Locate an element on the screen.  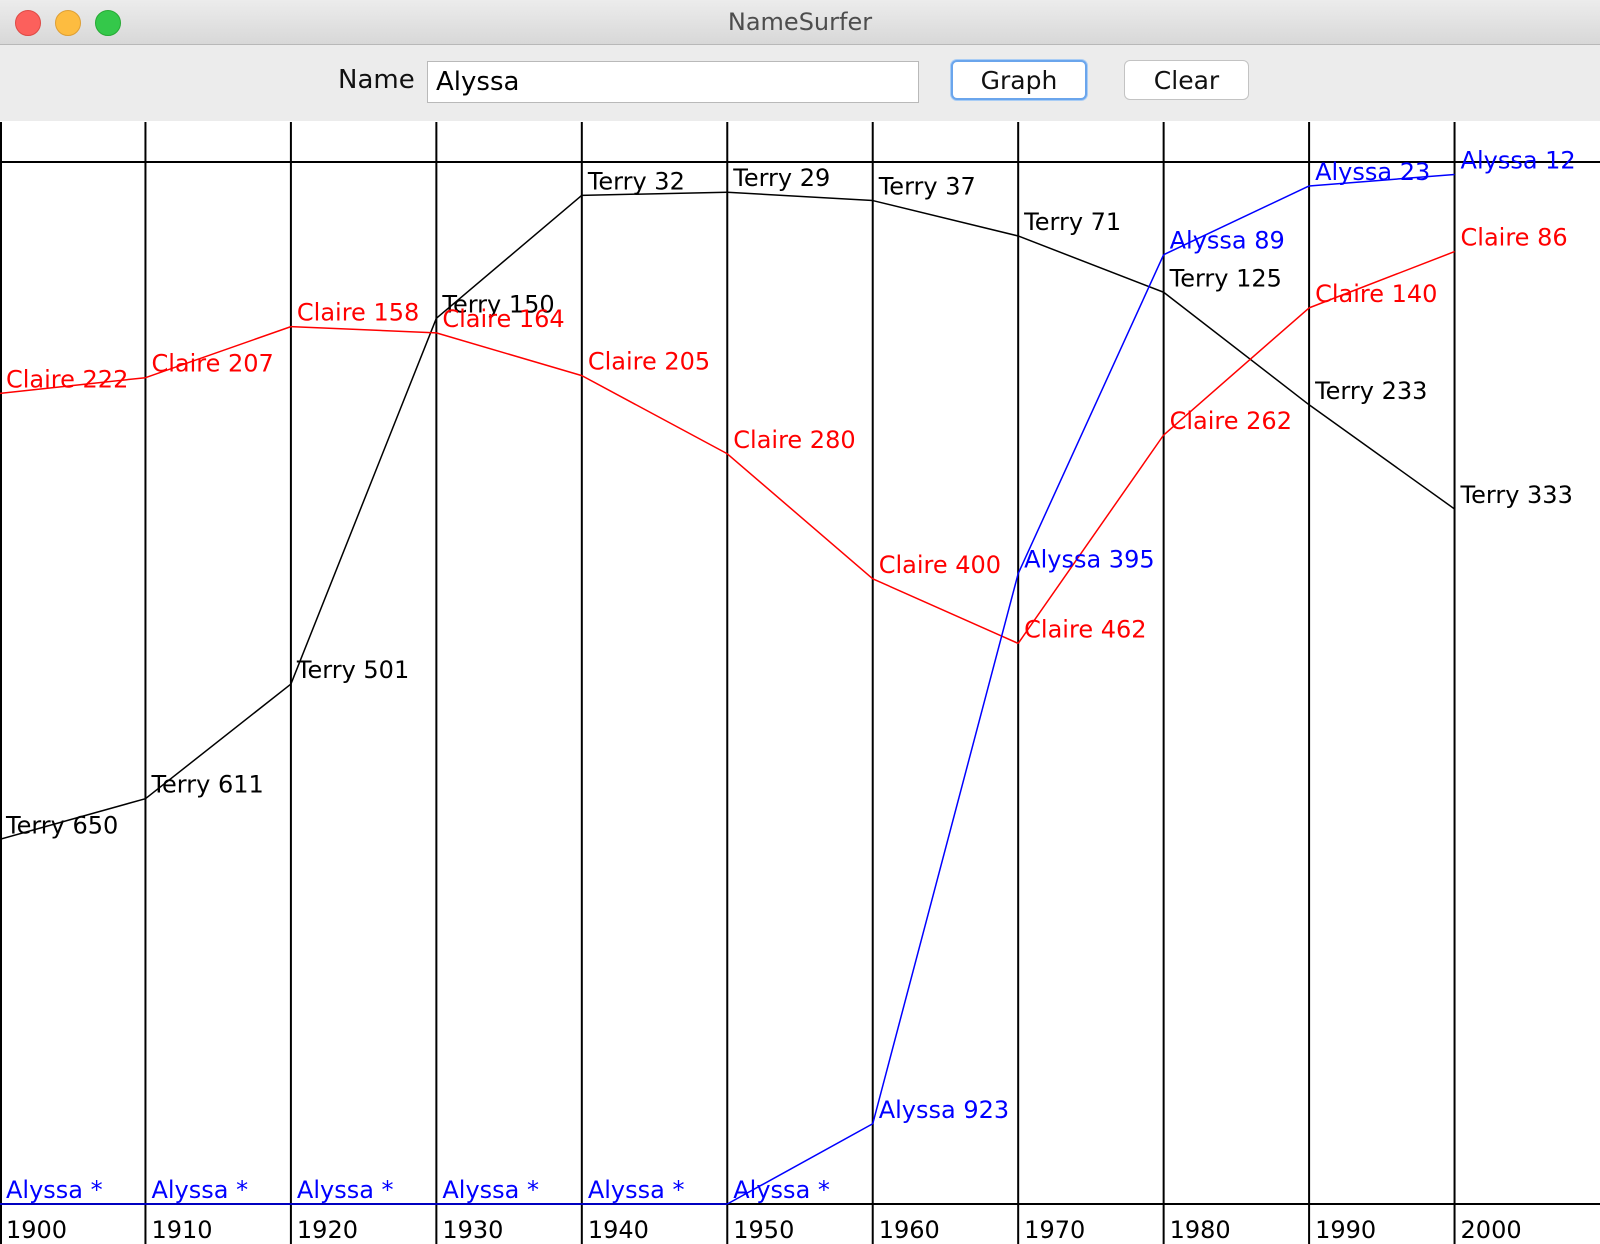
data-label: Alyssa 923 is located at coordinates (944, 1110).